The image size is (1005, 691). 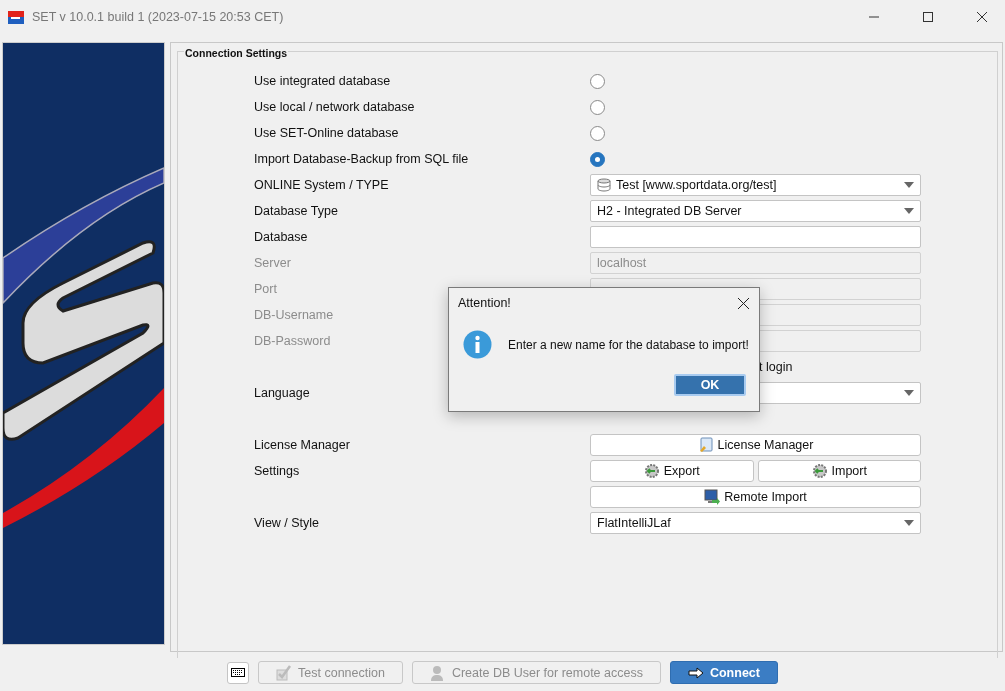 What do you see at coordinates (158, 17) in the screenshot?
I see `window-title: SET v 10.0.1 build 1 (2023-07-15 20:53 CET)` at bounding box center [158, 17].